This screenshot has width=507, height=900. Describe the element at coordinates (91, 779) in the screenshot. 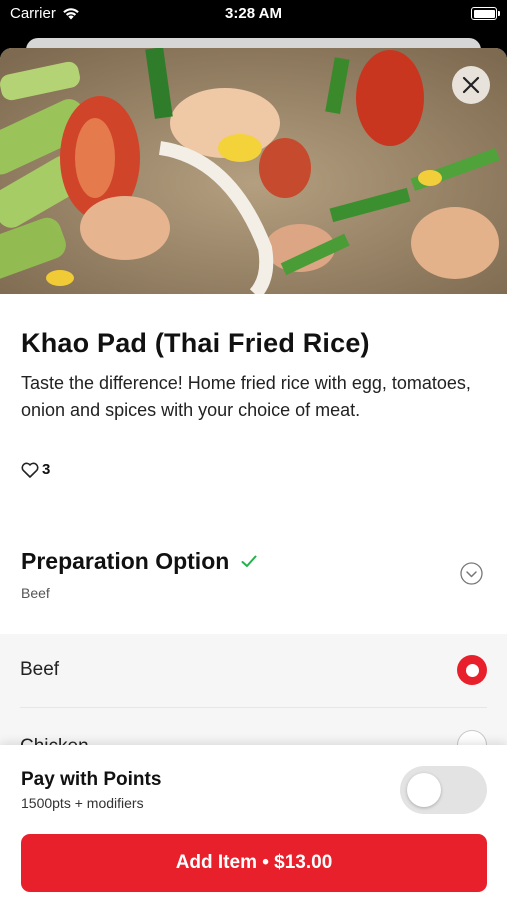

I see `pay-with-points-title: Pay with Points` at that location.